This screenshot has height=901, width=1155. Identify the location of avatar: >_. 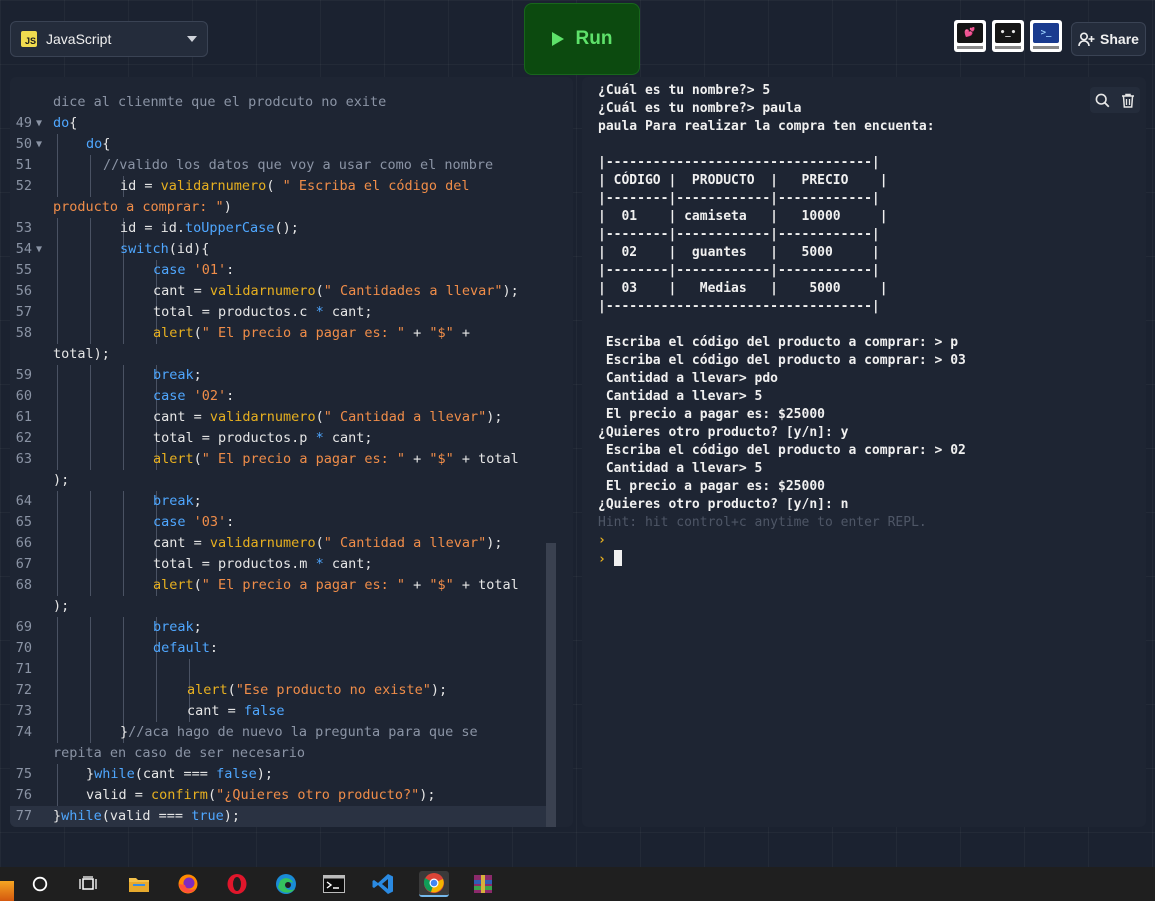
(1046, 36).